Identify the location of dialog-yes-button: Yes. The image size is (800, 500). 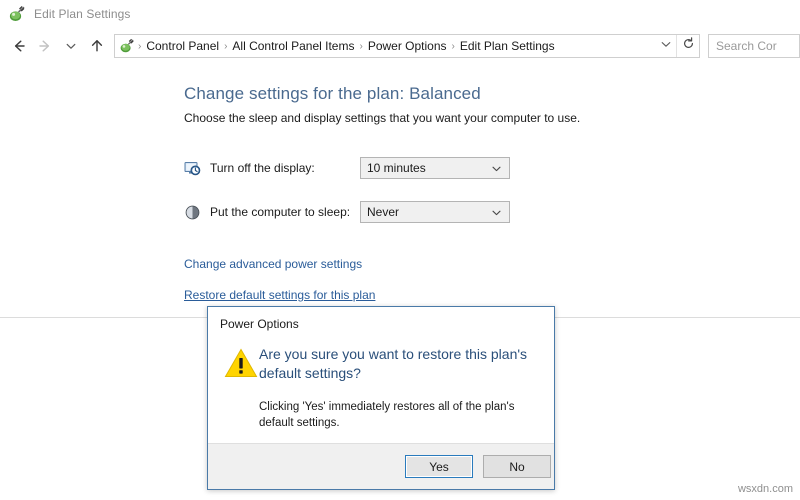
(439, 466).